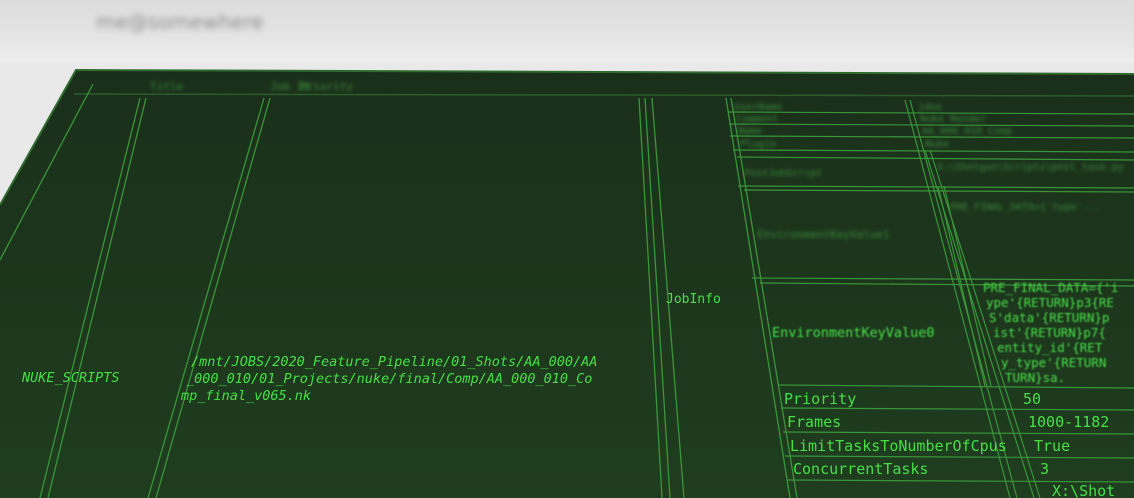 This screenshot has width=1134, height=498. I want to click on key-concurrent-tasks: ConcurrentTasks, so click(860, 469).